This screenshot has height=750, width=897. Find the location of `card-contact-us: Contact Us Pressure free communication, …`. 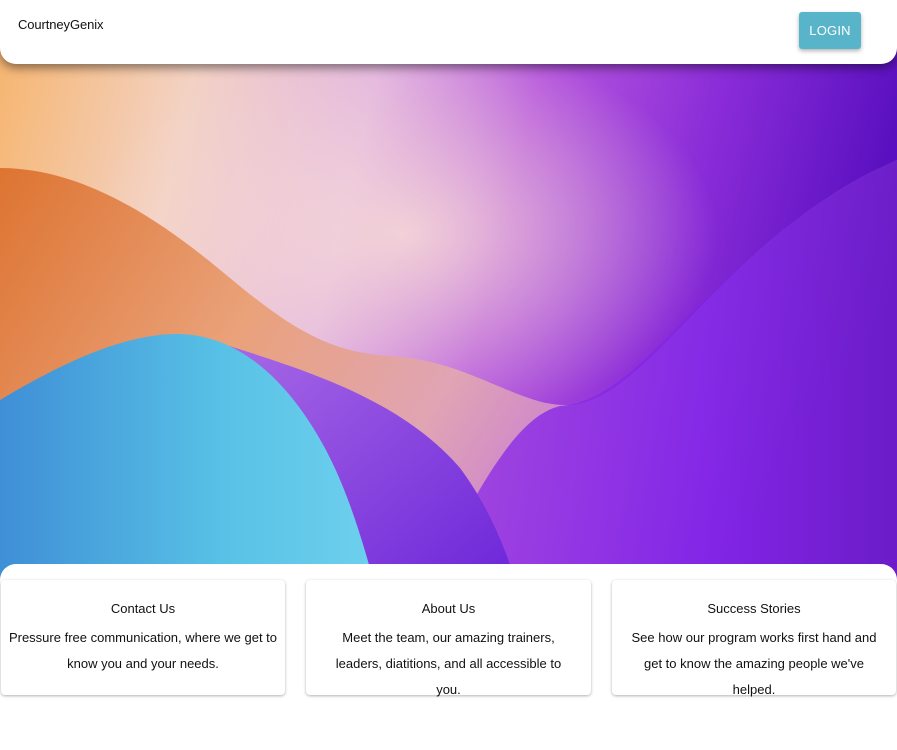

card-contact-us: Contact Us Pressure free communication, … is located at coordinates (143, 637).